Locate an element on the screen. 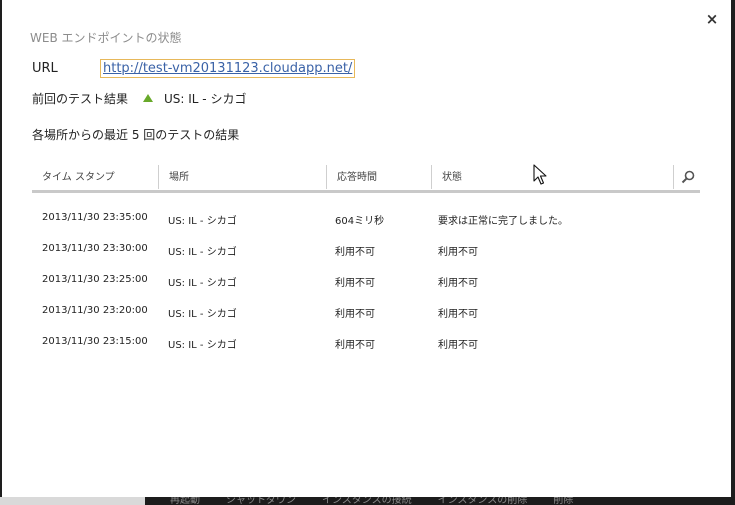 This screenshot has height=505, width=735. up-arrow-icon is located at coordinates (148, 98).